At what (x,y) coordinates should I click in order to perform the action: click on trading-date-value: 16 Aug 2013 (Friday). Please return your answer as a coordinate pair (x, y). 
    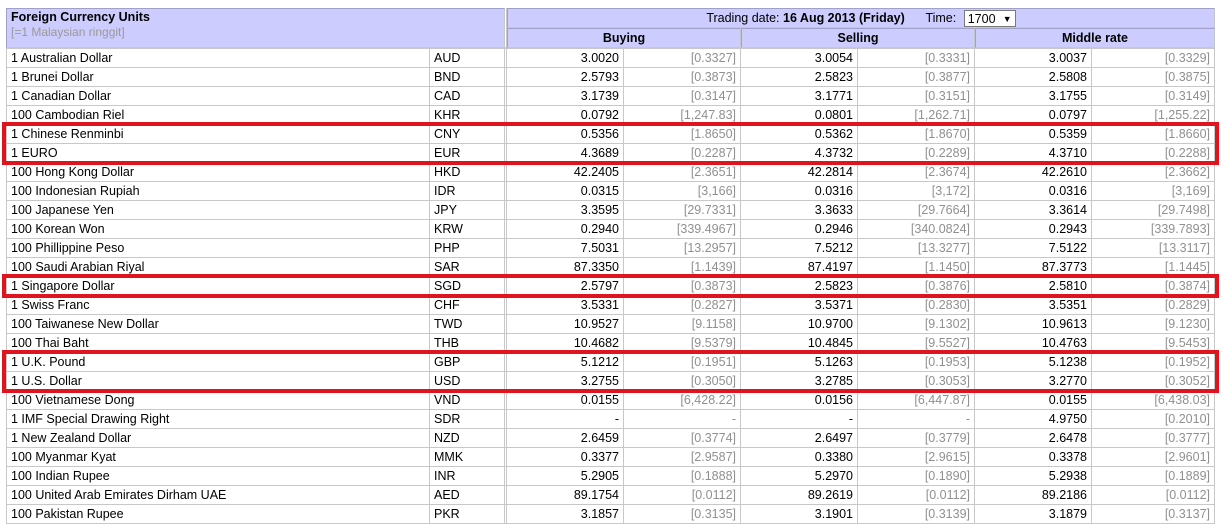
    Looking at the image, I should click on (844, 18).